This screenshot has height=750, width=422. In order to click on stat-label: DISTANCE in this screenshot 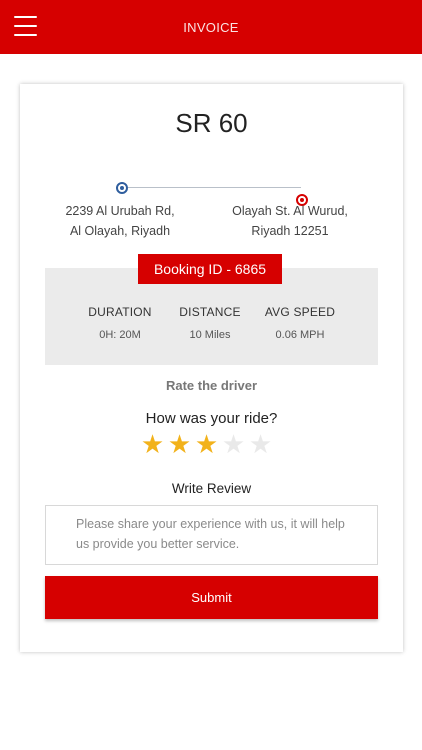, I will do `click(210, 312)`.